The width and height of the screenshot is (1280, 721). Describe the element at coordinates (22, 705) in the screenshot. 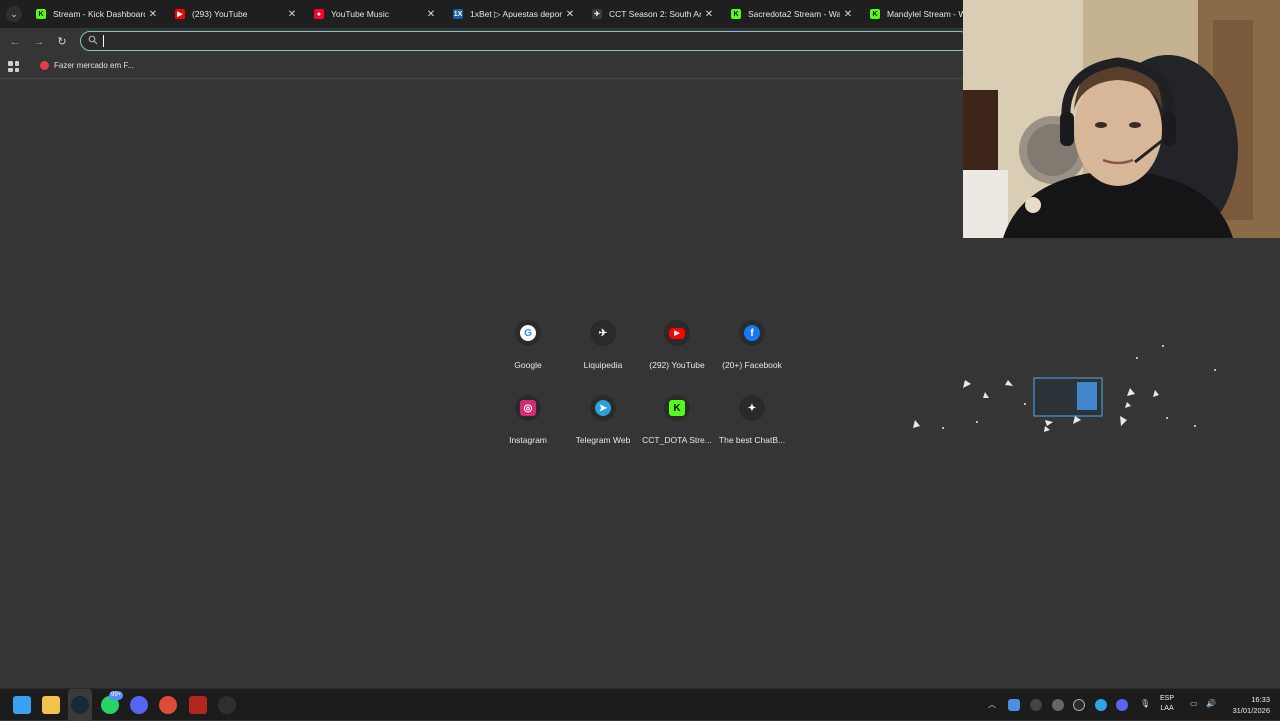

I see `windows-start-icon` at that location.